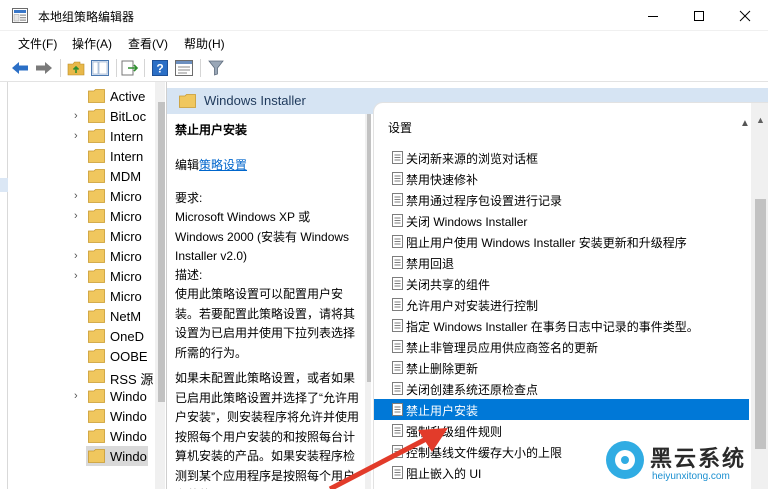 The image size is (768, 489). Describe the element at coordinates (78, 356) in the screenshot. I see `tree-item: OOBE` at that location.